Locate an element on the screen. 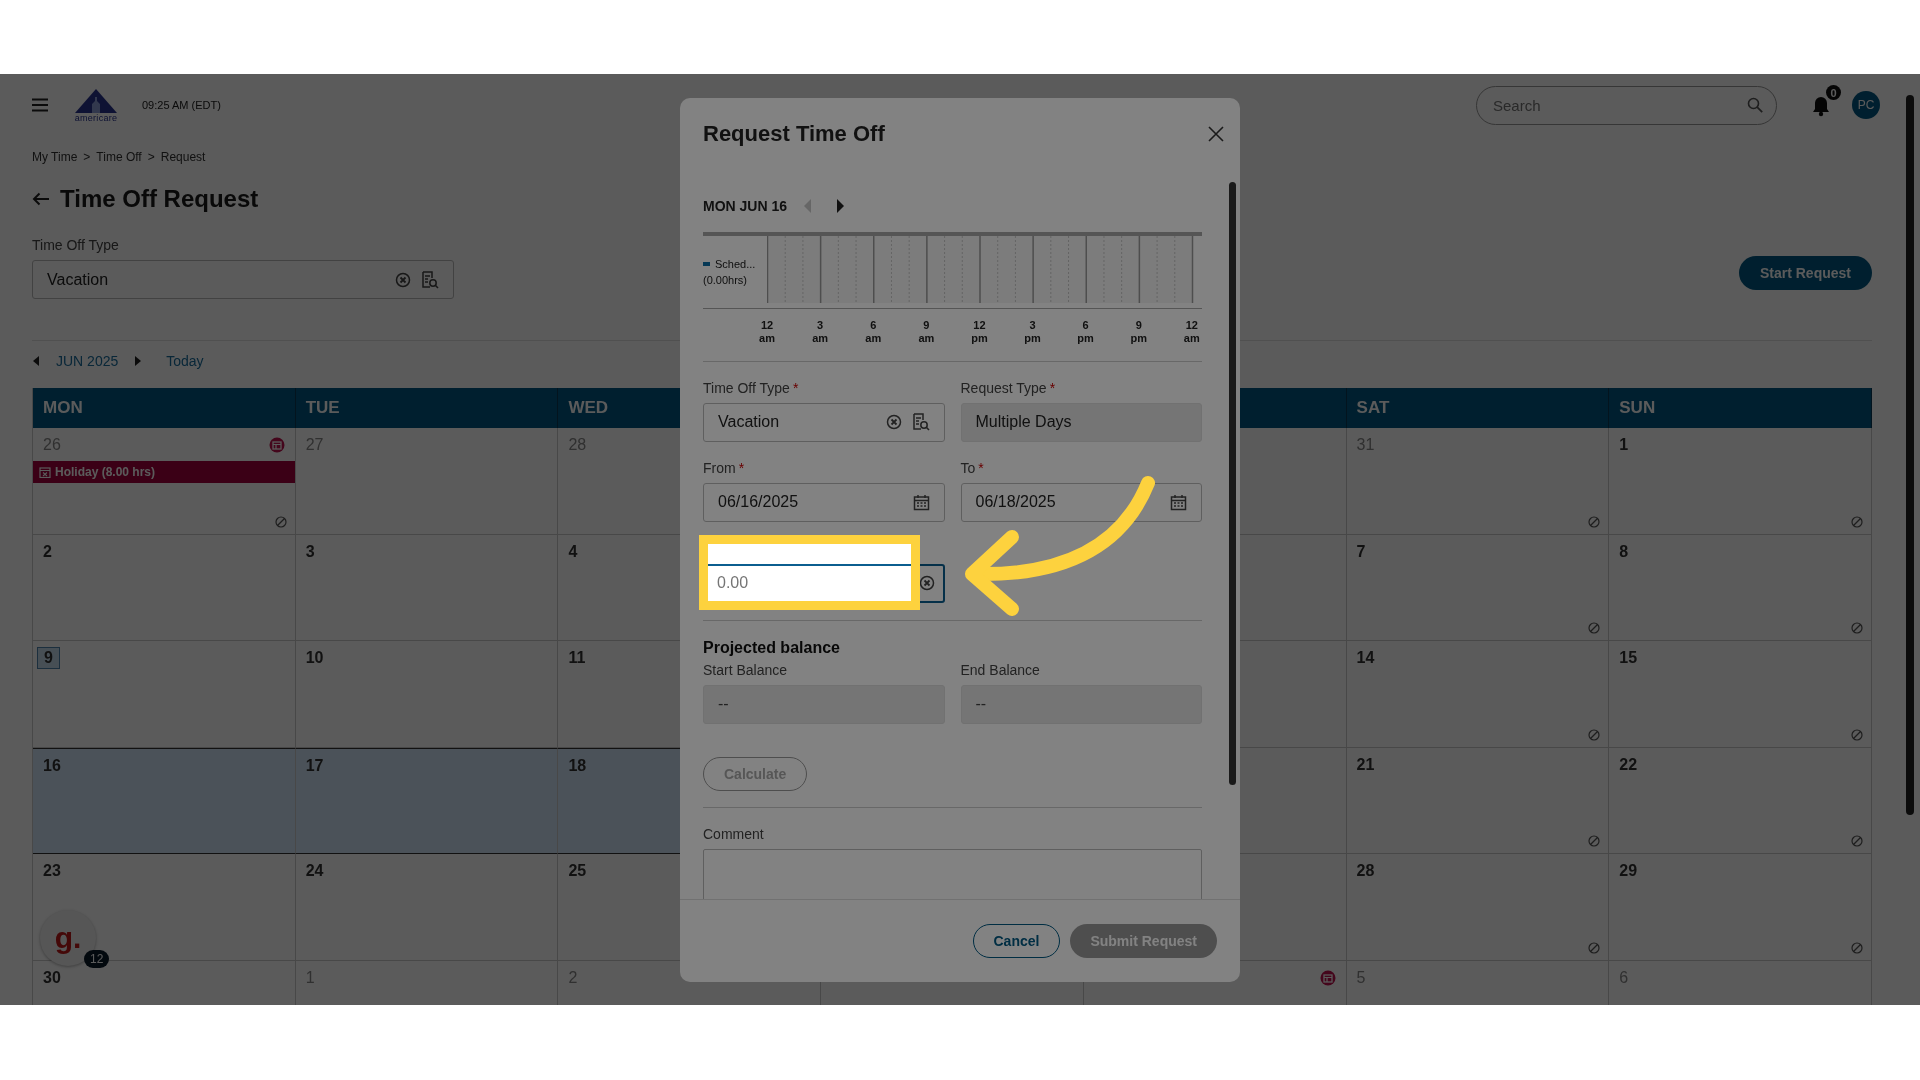 The image size is (1920, 1080). time-tick-label: 9 am is located at coordinates (926, 331).